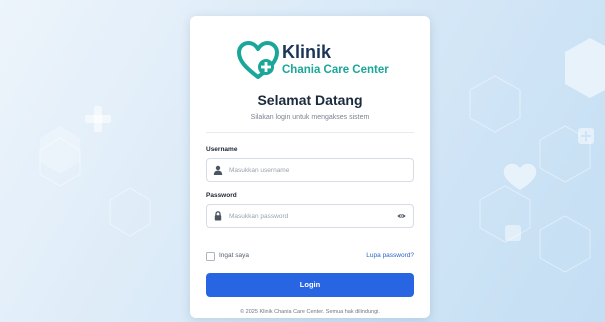 This screenshot has height=322, width=605. What do you see at coordinates (401, 216) in the screenshot?
I see `eye-icon` at bounding box center [401, 216].